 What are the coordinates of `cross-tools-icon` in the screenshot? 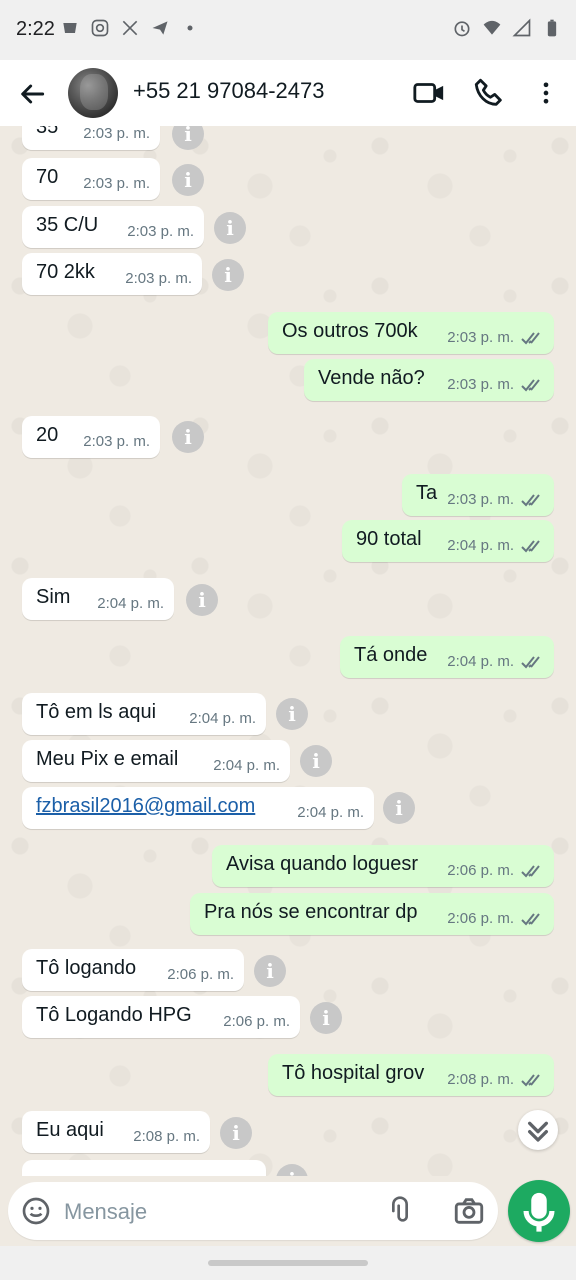 It's located at (130, 28).